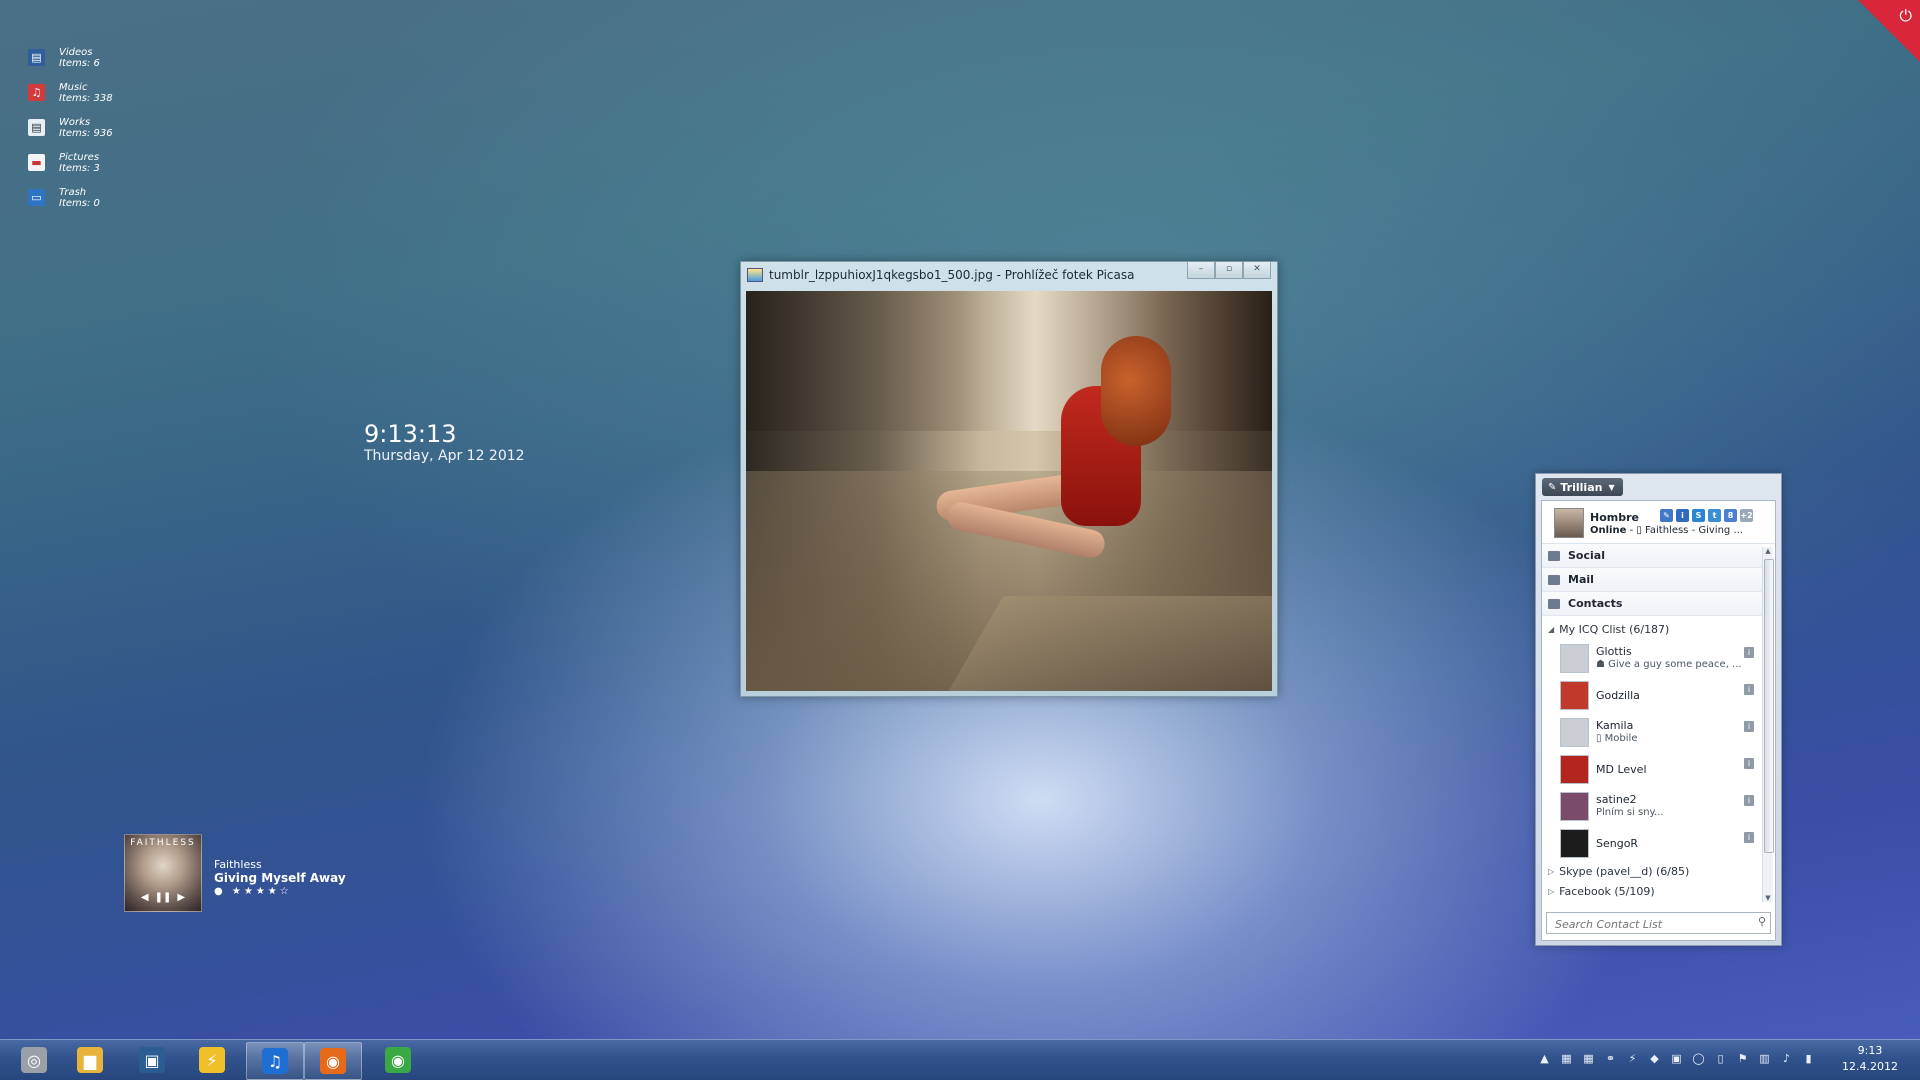  What do you see at coordinates (1009, 491) in the screenshot?
I see `photo-image` at bounding box center [1009, 491].